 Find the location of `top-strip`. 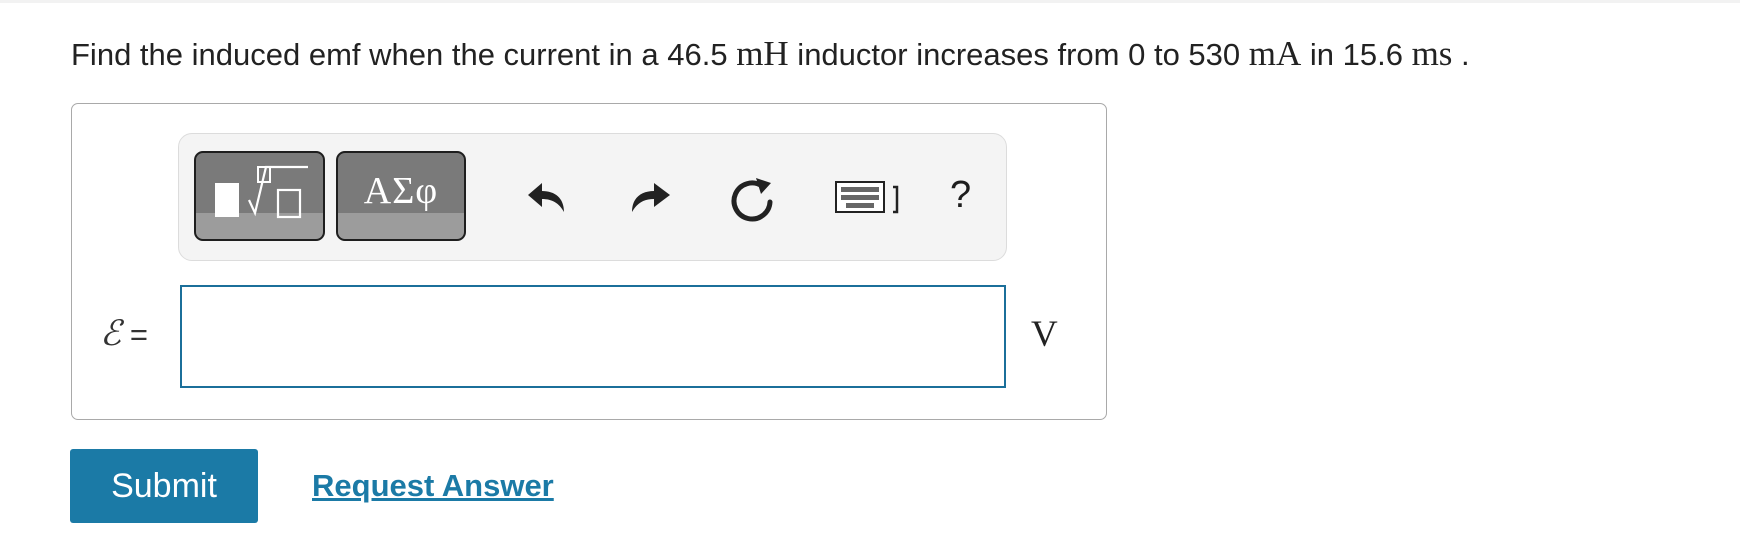

top-strip is located at coordinates (870, 1).